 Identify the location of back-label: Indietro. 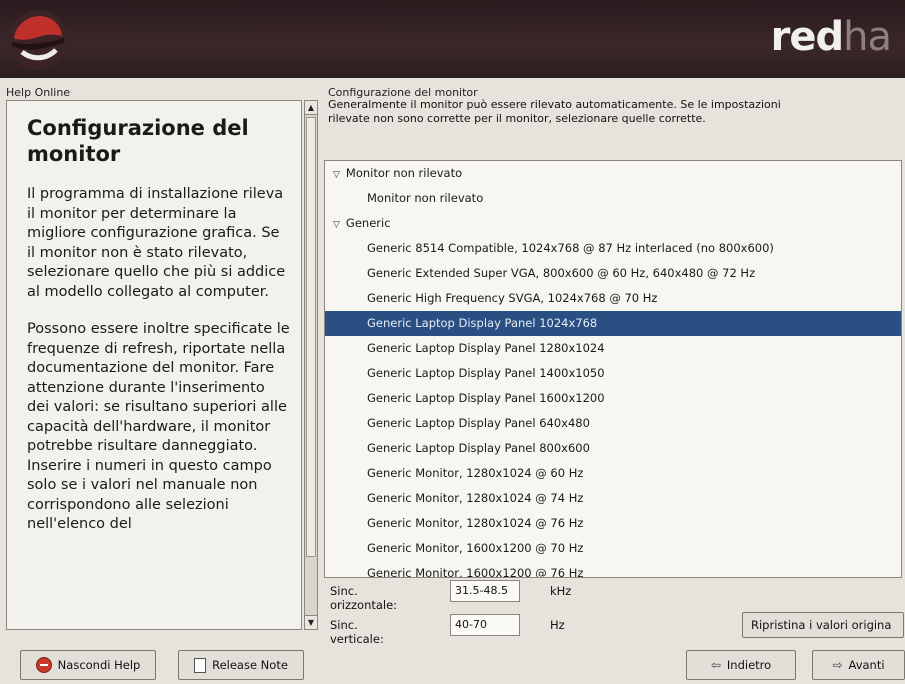
(749, 665).